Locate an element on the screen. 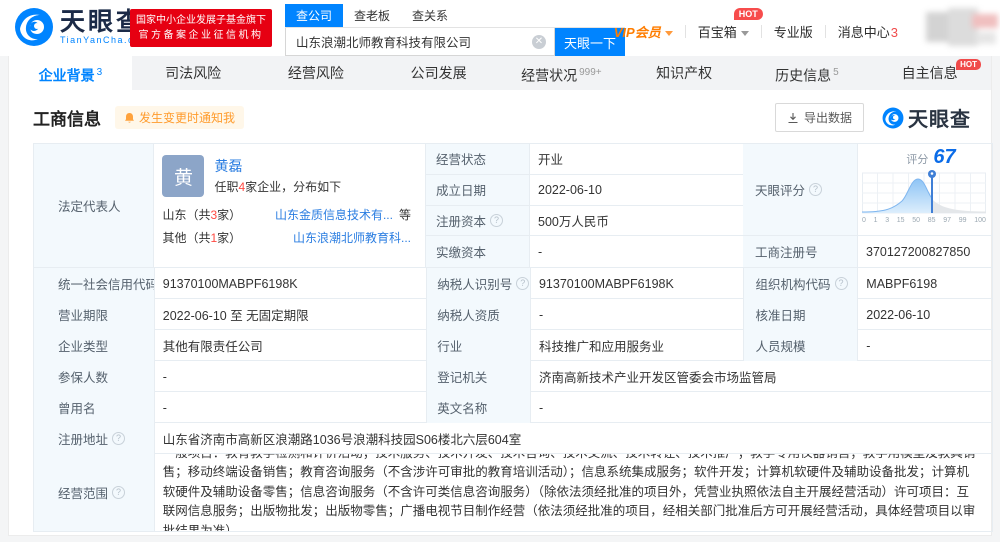  pro-version-menu-item: 专业版 is located at coordinates (793, 31).